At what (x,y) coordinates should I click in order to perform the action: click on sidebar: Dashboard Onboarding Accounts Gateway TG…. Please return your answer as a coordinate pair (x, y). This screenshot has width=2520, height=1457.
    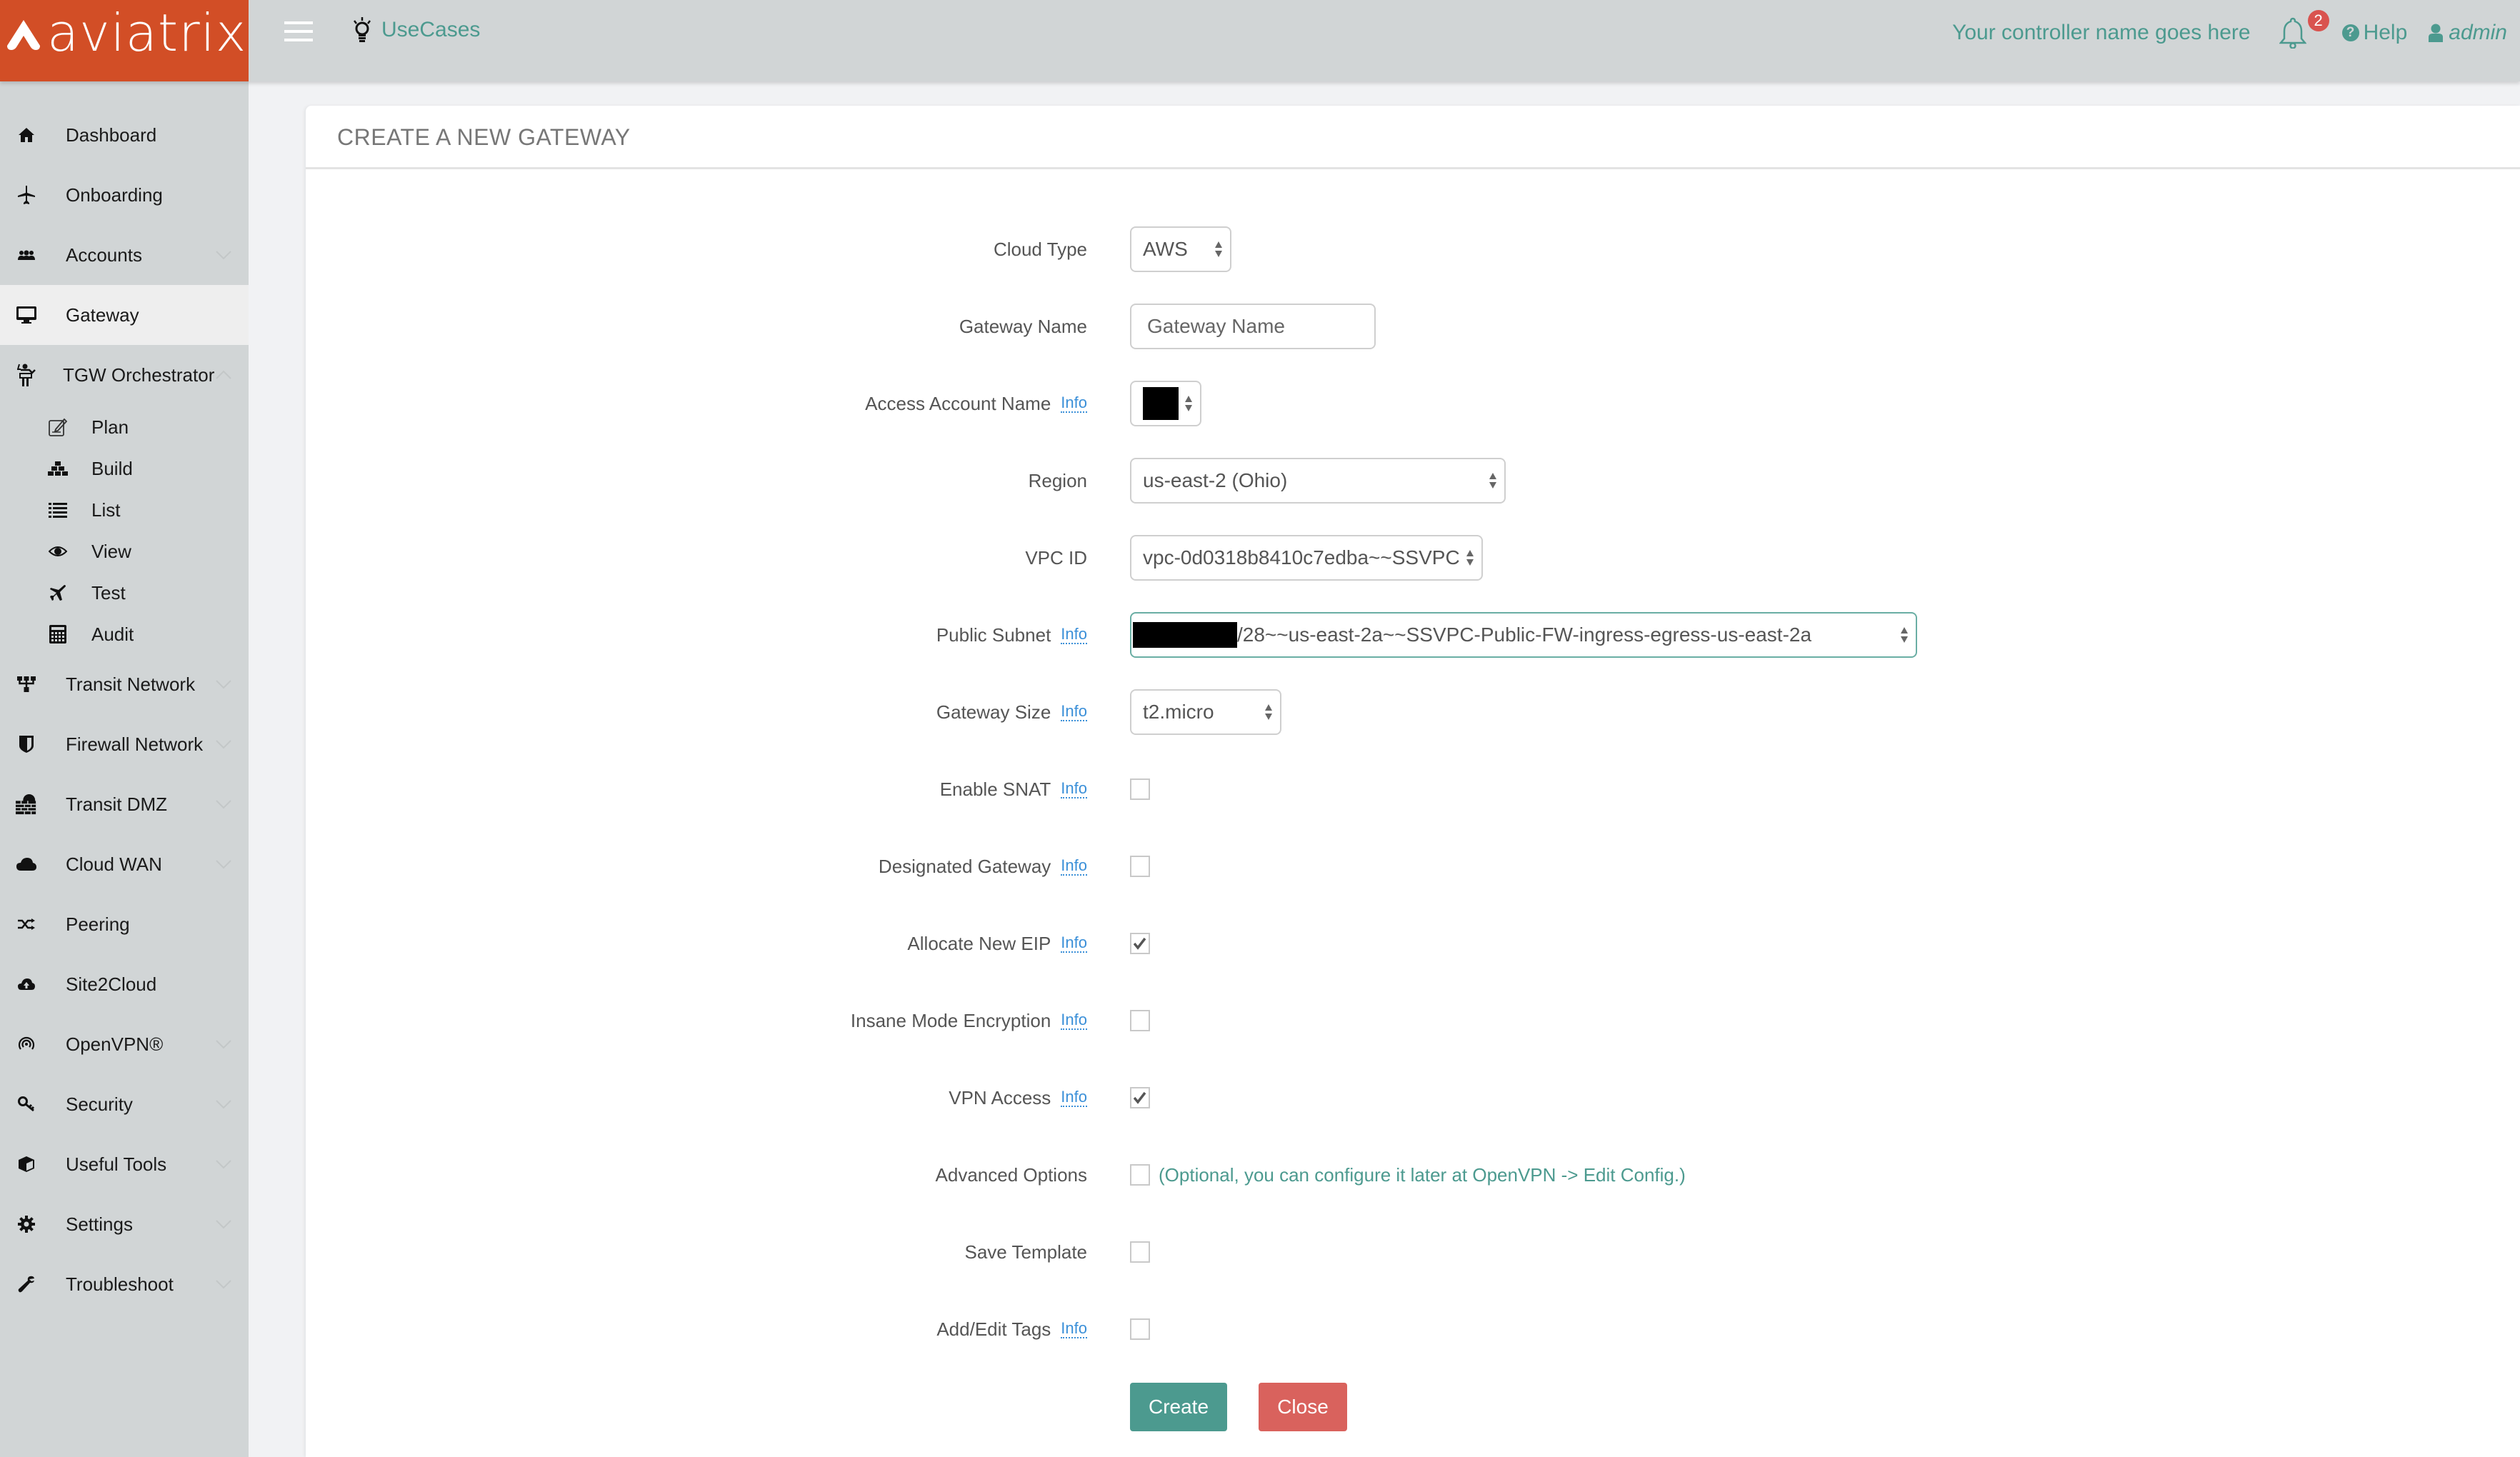
    Looking at the image, I should click on (124, 769).